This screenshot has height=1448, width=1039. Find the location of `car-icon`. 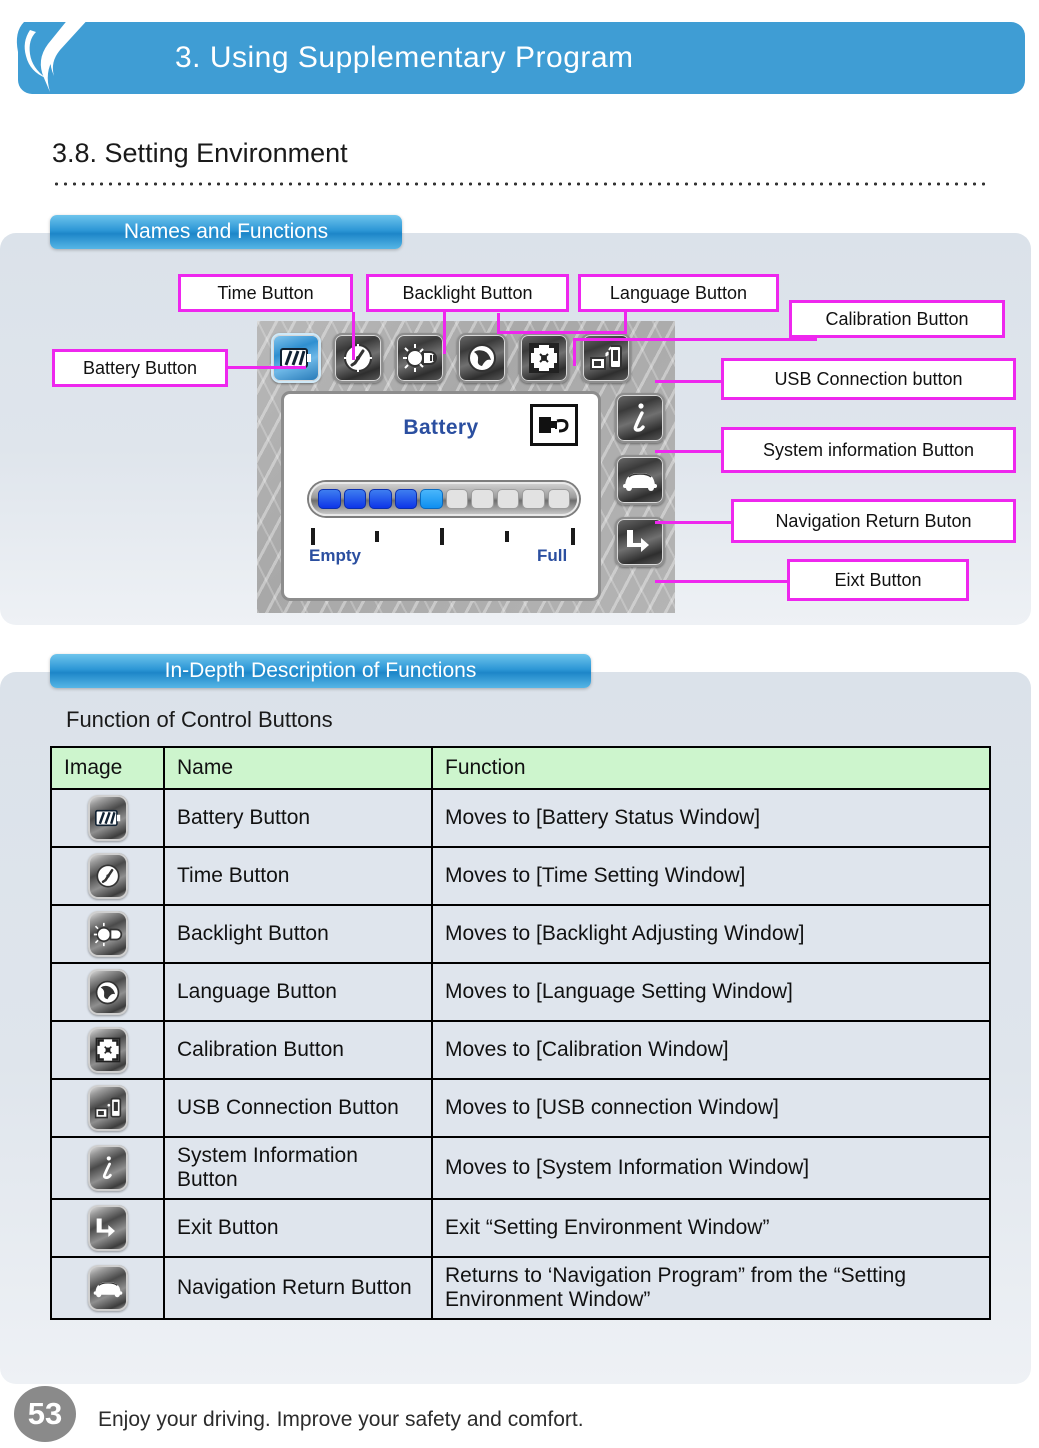

car-icon is located at coordinates (107, 1288).